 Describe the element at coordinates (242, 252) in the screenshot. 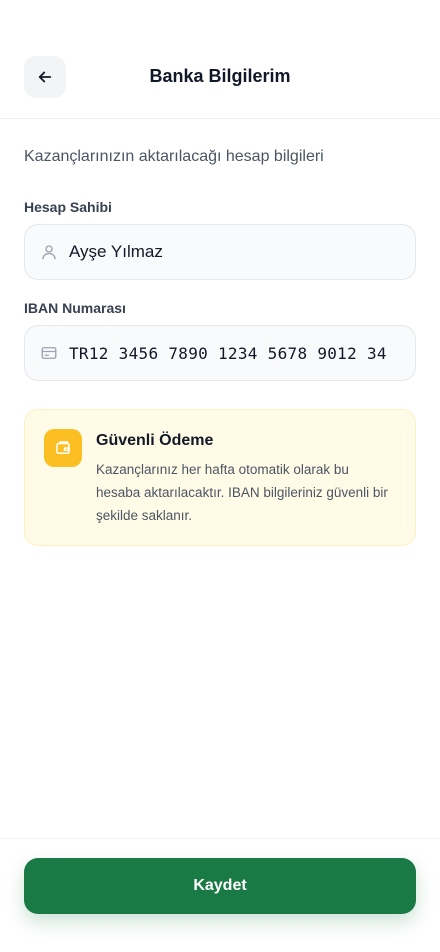

I see `account-holder-input` at that location.